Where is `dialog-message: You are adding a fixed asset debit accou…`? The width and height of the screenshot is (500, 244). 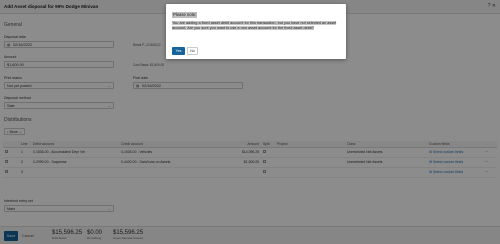 dialog-message: You are adding a fixed asset debit accou… is located at coordinates (254, 25).